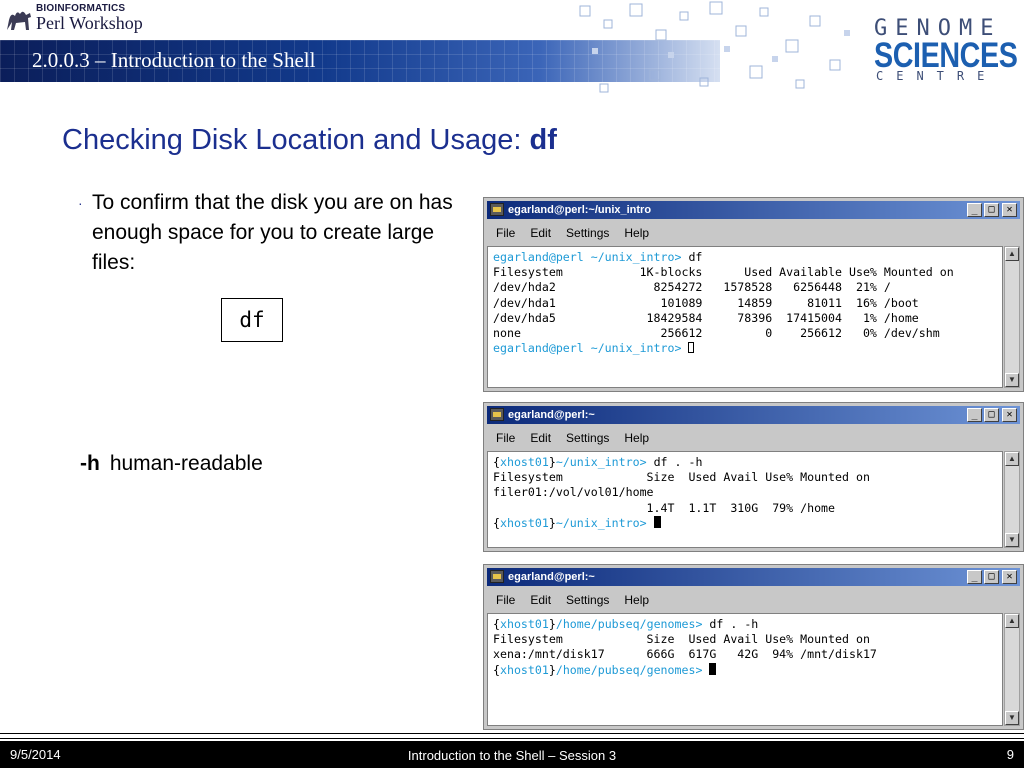 This screenshot has height=768, width=1024. What do you see at coordinates (174, 60) in the screenshot?
I see `deck-title: 2.0.0.3 – Introduction to the Shell` at bounding box center [174, 60].